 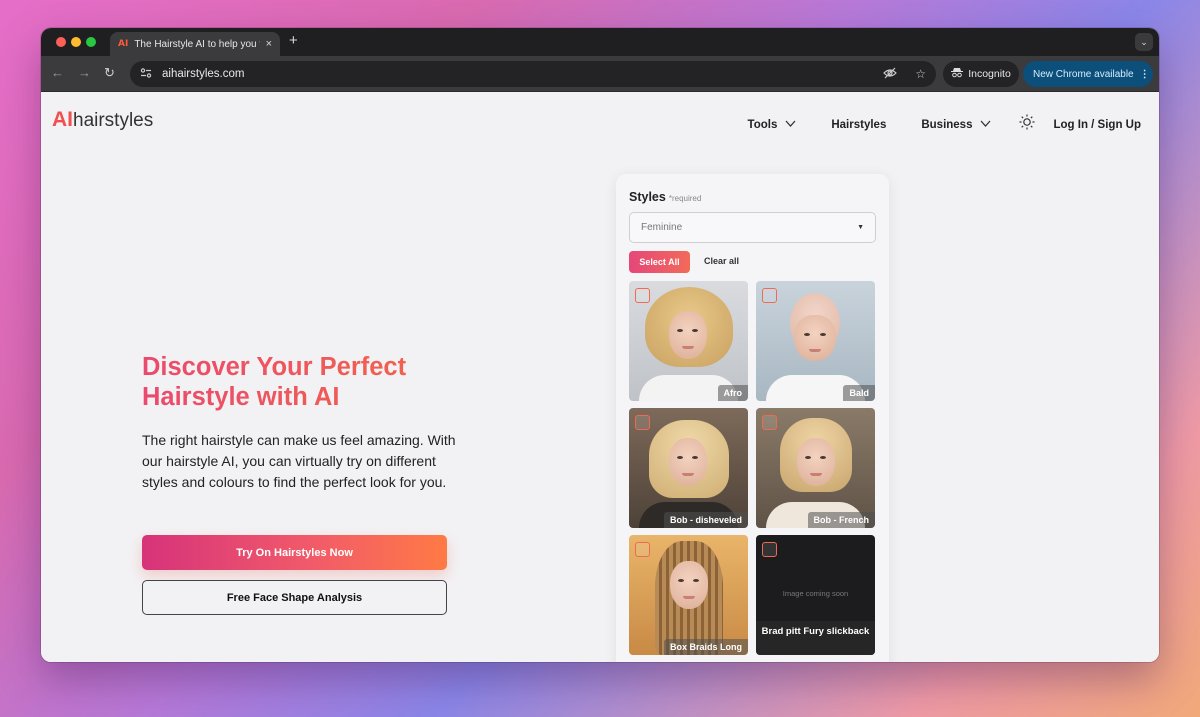 What do you see at coordinates (113, 120) in the screenshot?
I see `logo-text: hairstyles` at bounding box center [113, 120].